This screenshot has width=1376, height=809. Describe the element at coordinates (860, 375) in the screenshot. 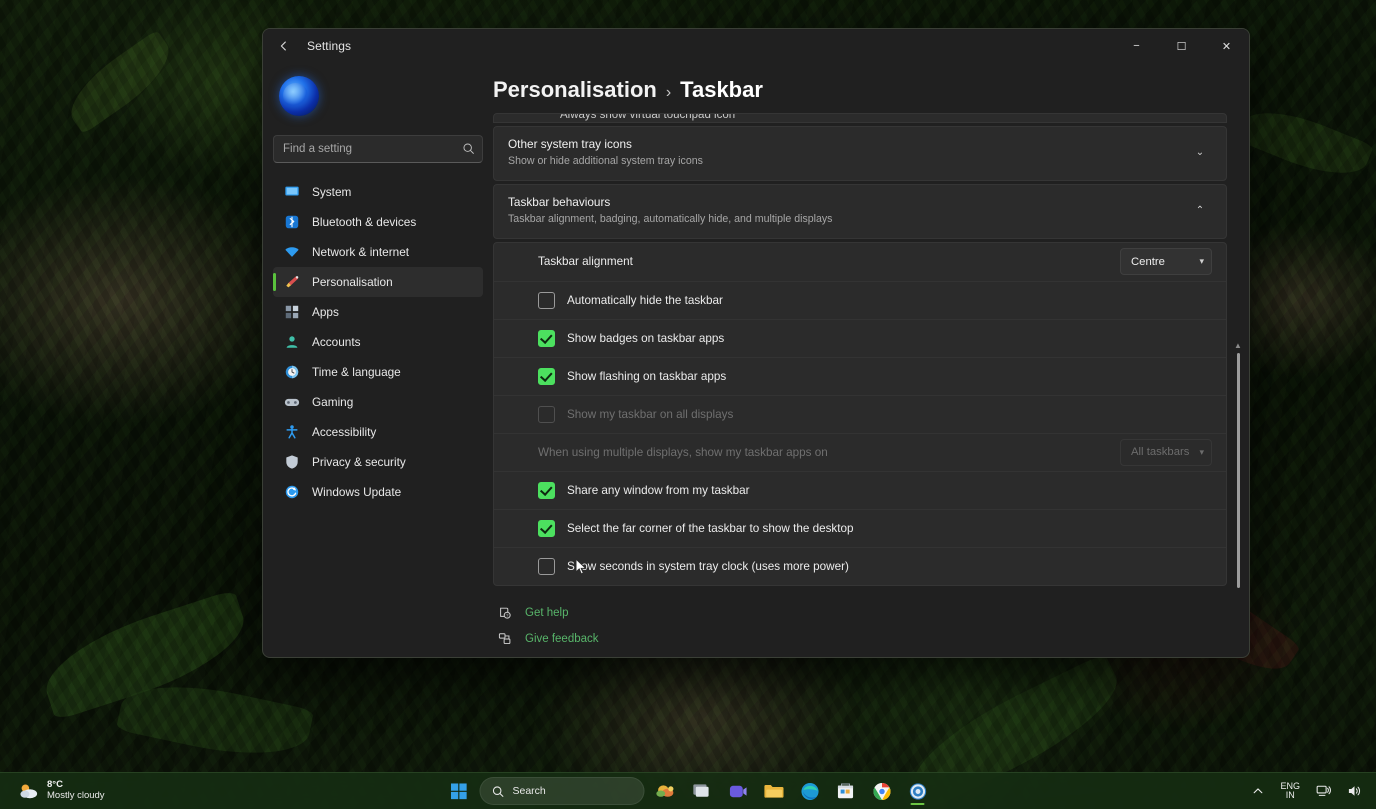

I see `row-show-flashing: Show flashing on taskbar apps` at that location.